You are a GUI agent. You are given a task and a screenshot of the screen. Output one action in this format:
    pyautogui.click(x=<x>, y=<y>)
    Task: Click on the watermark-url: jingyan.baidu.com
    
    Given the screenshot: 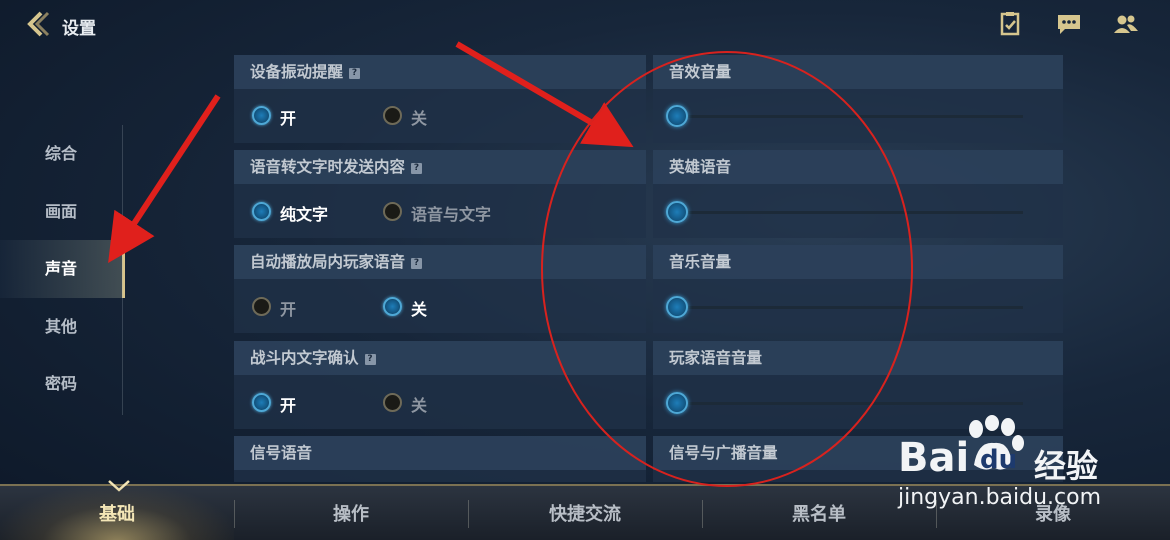 What is the action you would take?
    pyautogui.click(x=1000, y=497)
    